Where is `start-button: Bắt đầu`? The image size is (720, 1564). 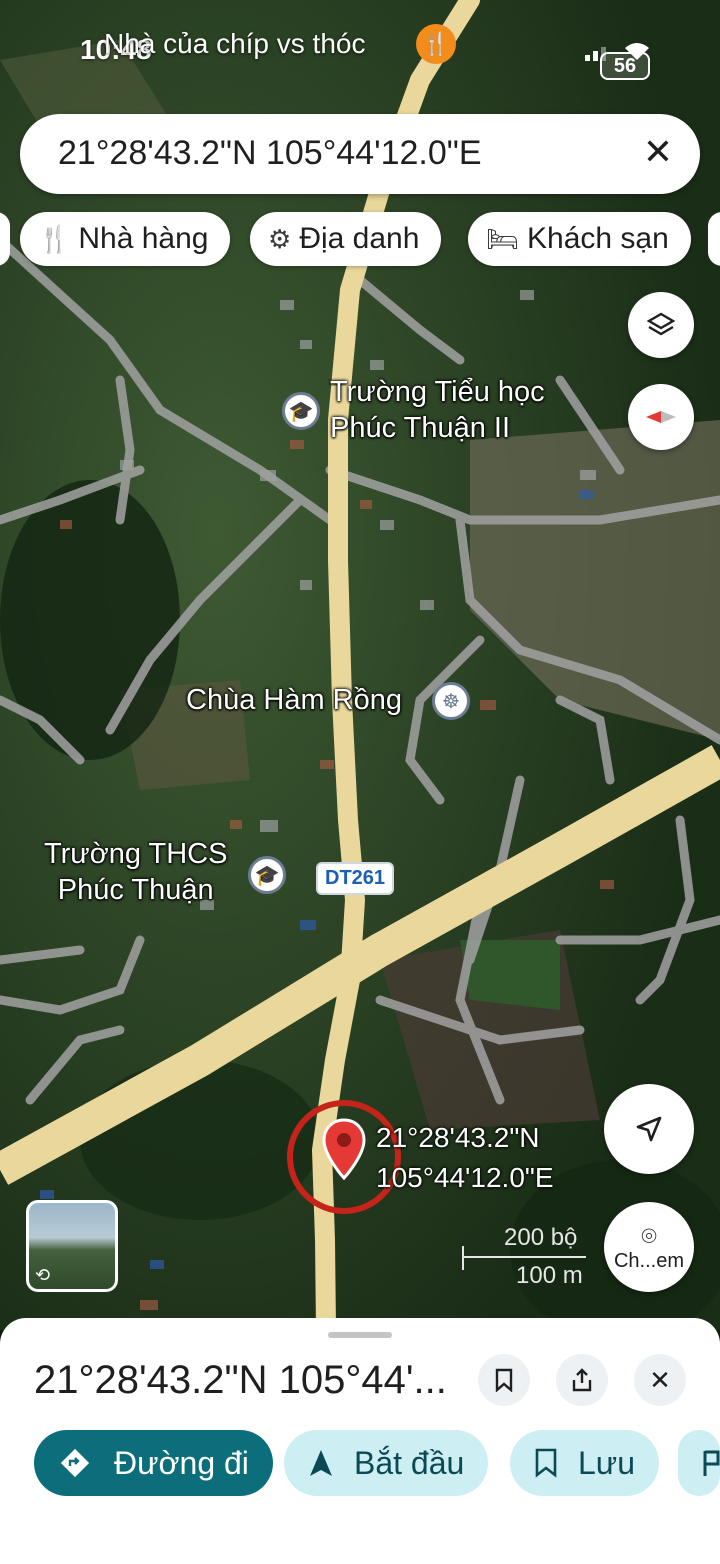 start-button: Bắt đầu is located at coordinates (386, 1463).